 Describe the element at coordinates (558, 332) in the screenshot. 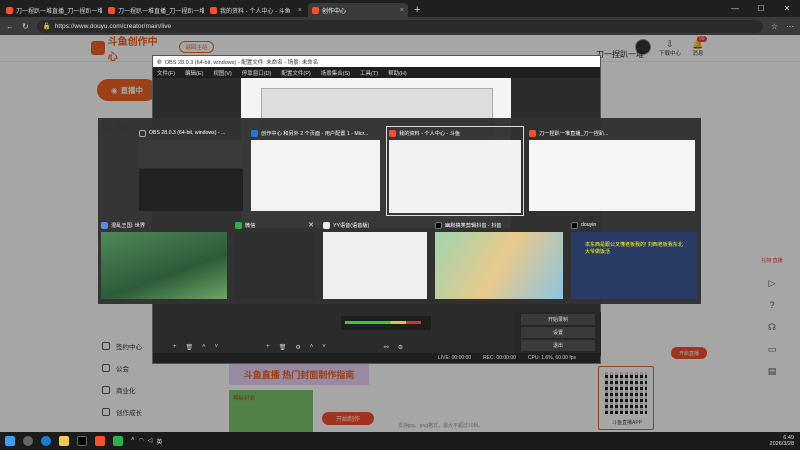

I see `settings-button: 设置` at that location.